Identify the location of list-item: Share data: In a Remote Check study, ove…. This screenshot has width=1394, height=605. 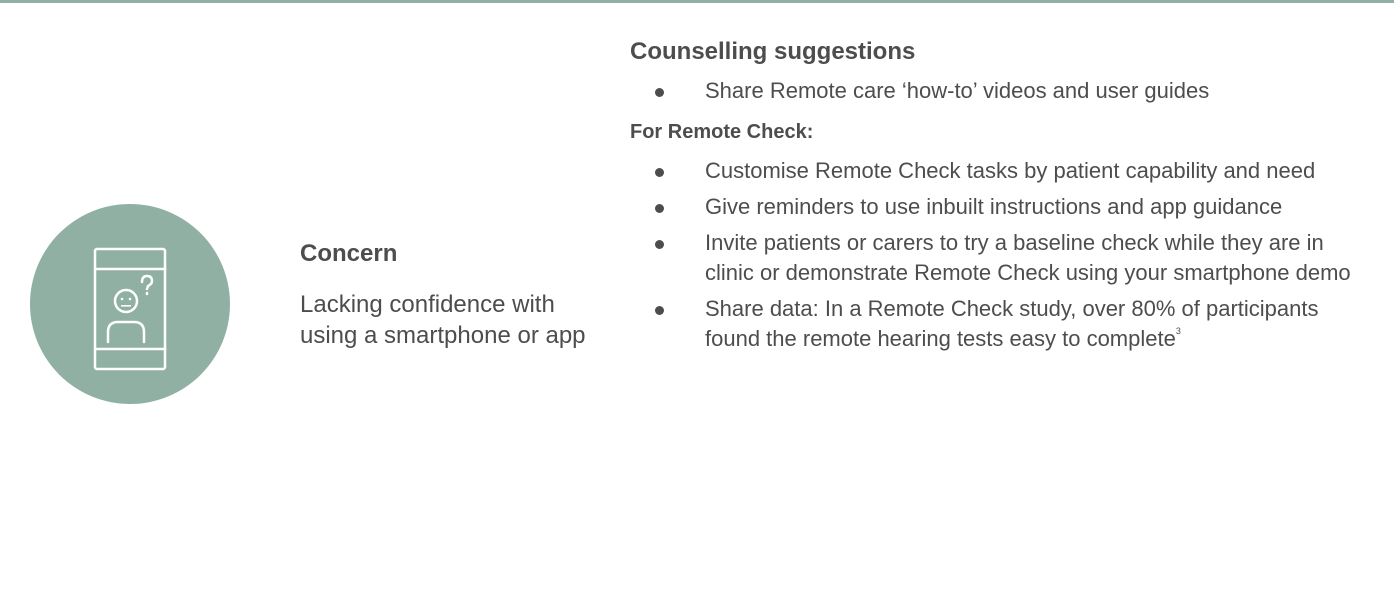
(1000, 324).